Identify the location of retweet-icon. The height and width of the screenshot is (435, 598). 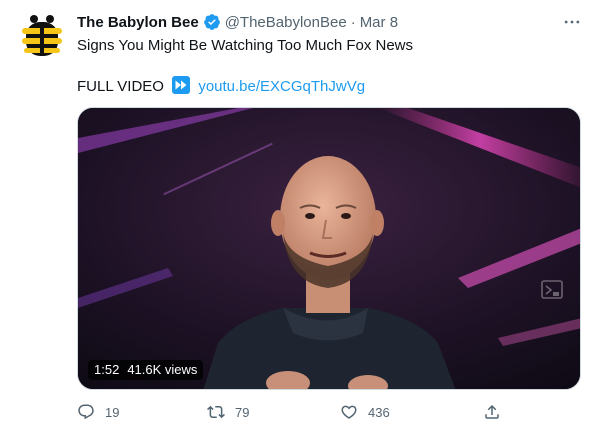
(216, 412).